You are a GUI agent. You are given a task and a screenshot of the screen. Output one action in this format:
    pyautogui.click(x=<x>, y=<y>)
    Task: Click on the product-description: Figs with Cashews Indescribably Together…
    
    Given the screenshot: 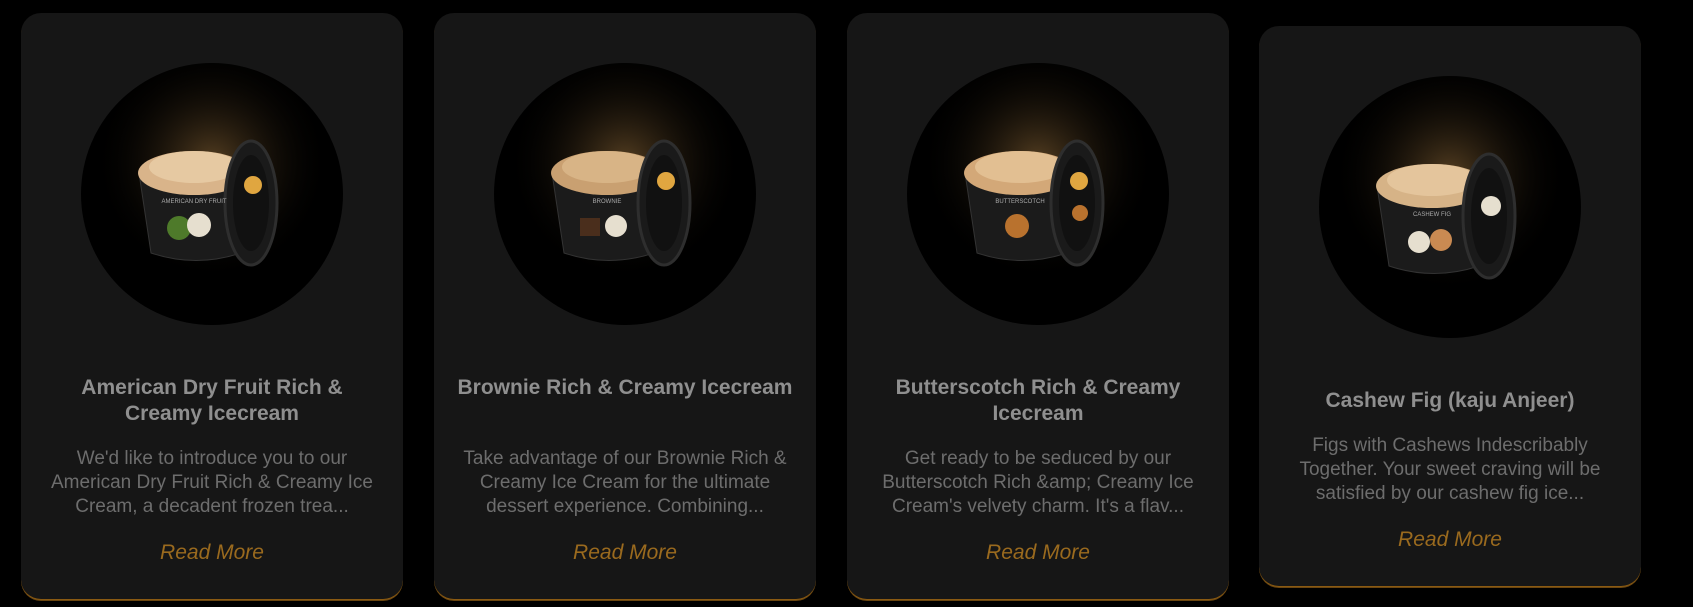 What is the action you would take?
    pyautogui.click(x=1450, y=469)
    